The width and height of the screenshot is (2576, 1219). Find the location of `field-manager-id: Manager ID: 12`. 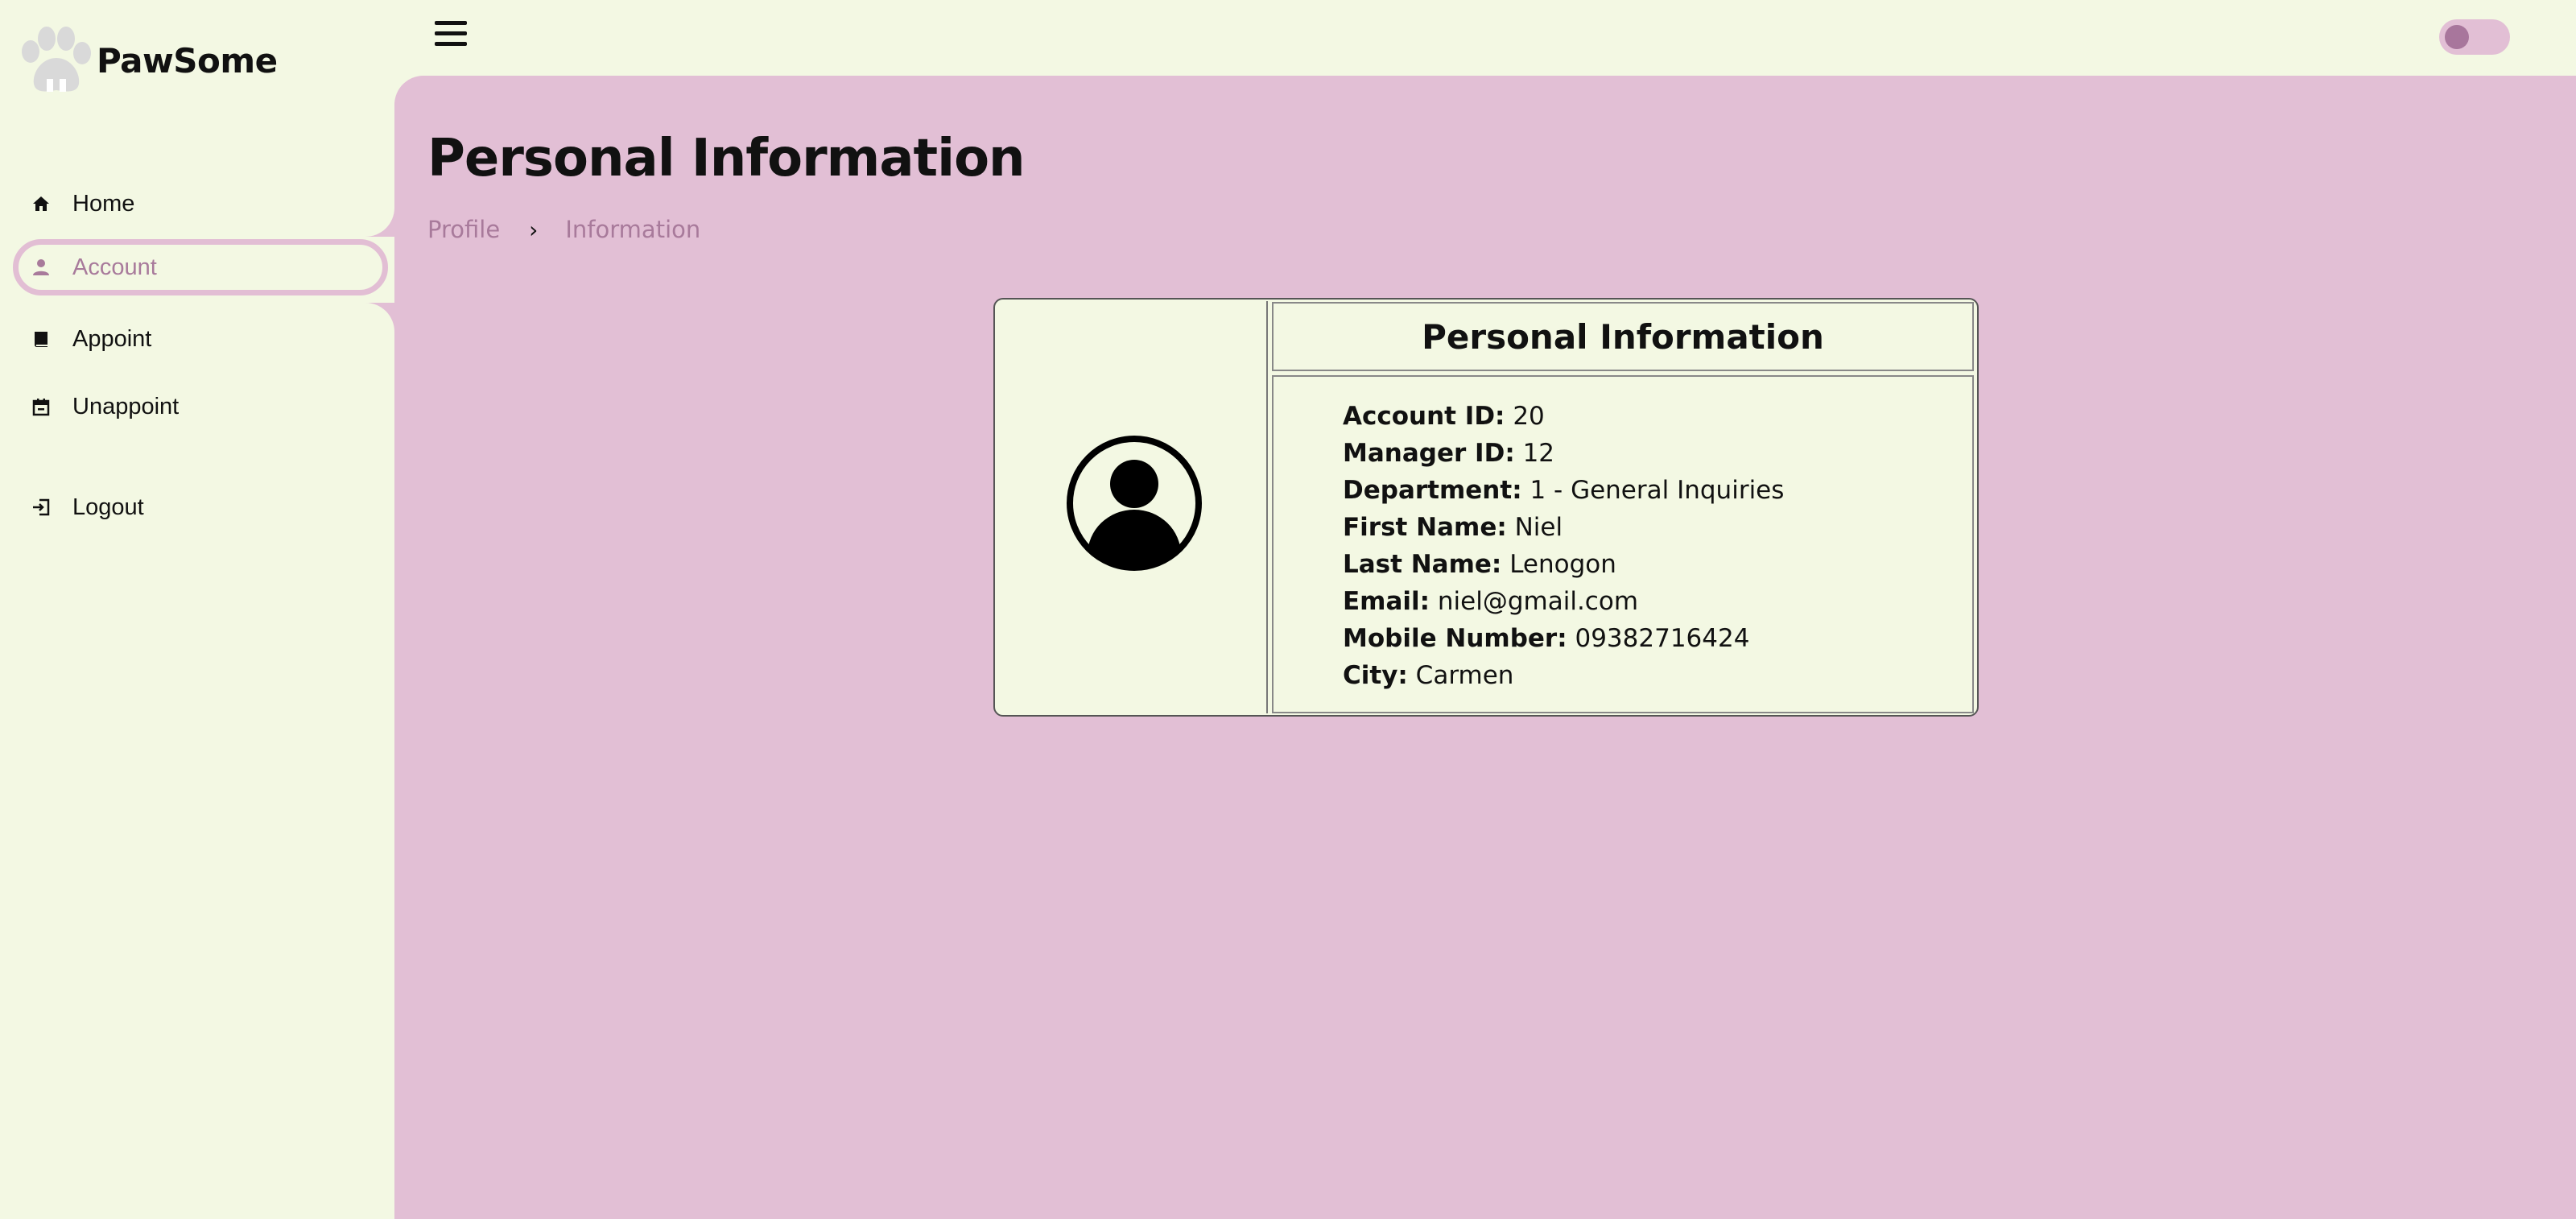

field-manager-id: Manager ID: 12 is located at coordinates (1657, 453).